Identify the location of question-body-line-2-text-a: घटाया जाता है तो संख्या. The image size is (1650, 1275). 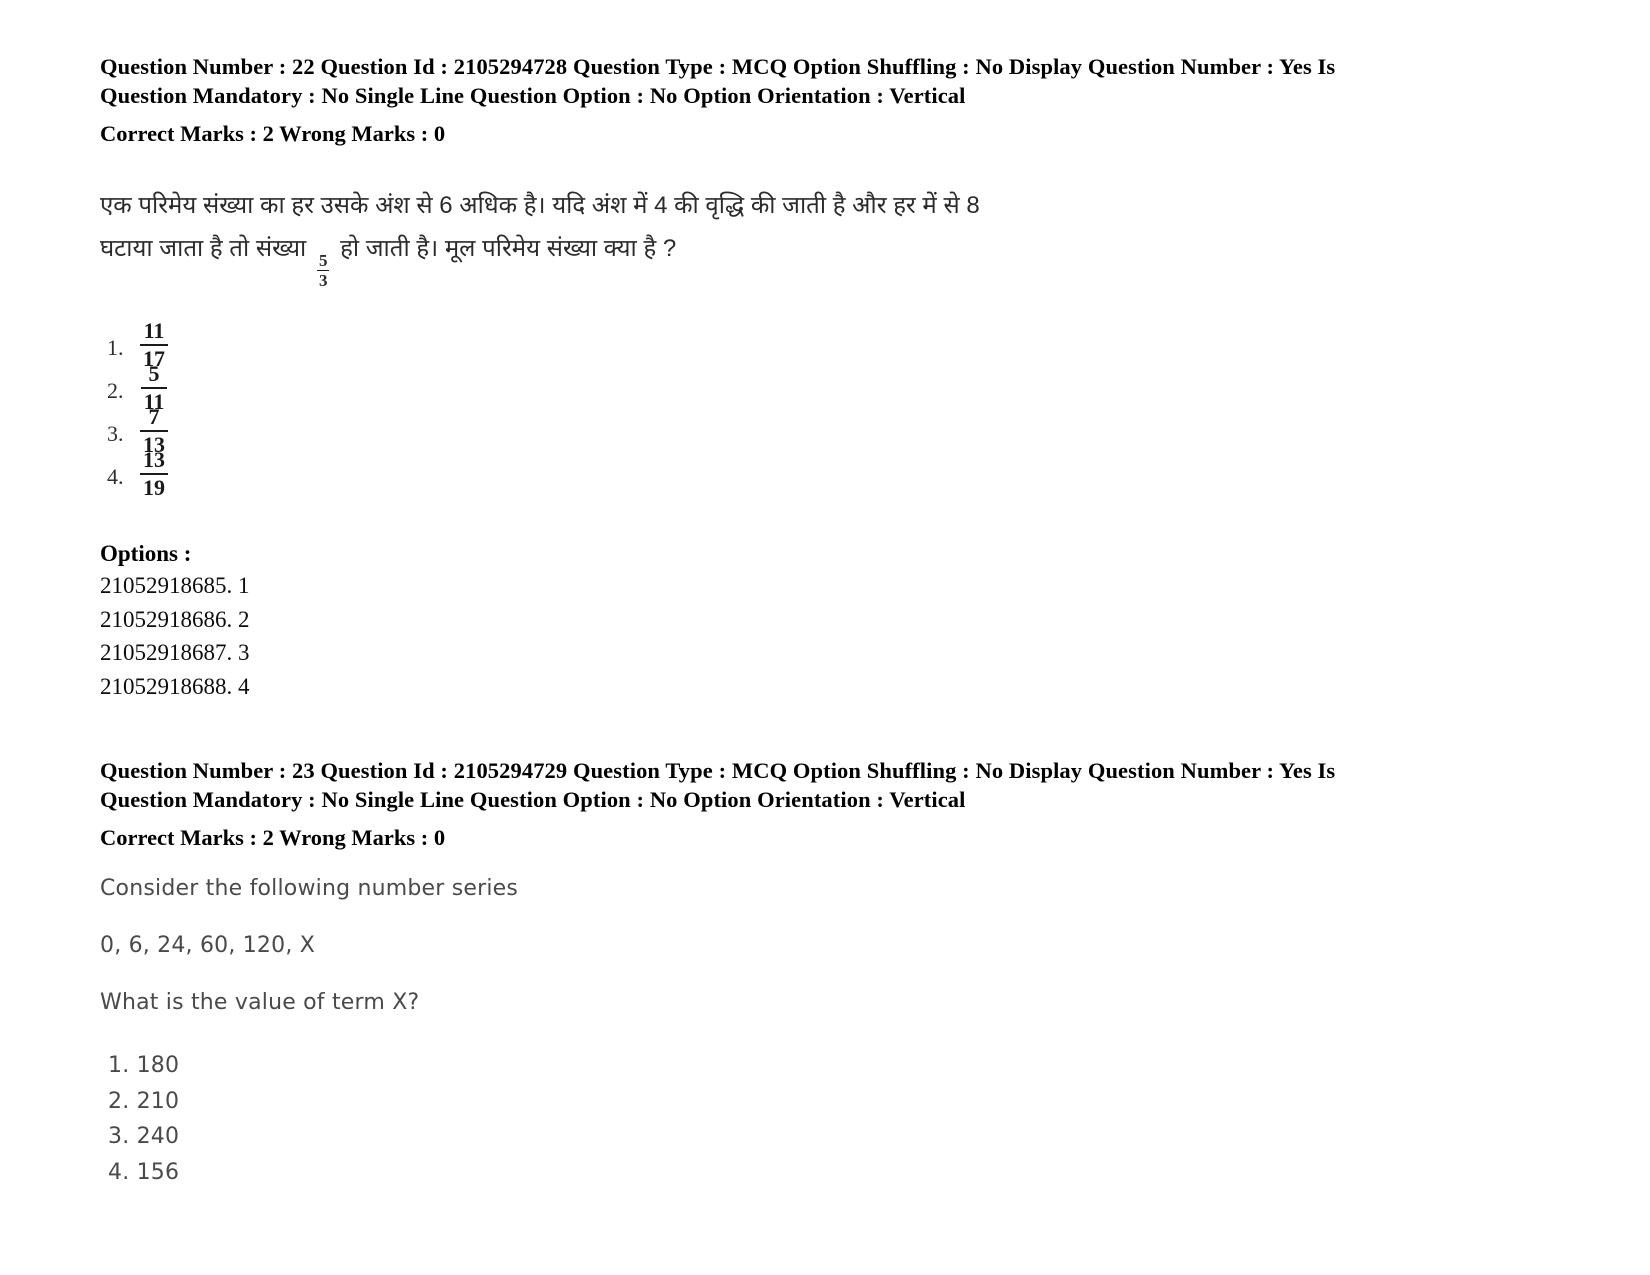
(203, 248).